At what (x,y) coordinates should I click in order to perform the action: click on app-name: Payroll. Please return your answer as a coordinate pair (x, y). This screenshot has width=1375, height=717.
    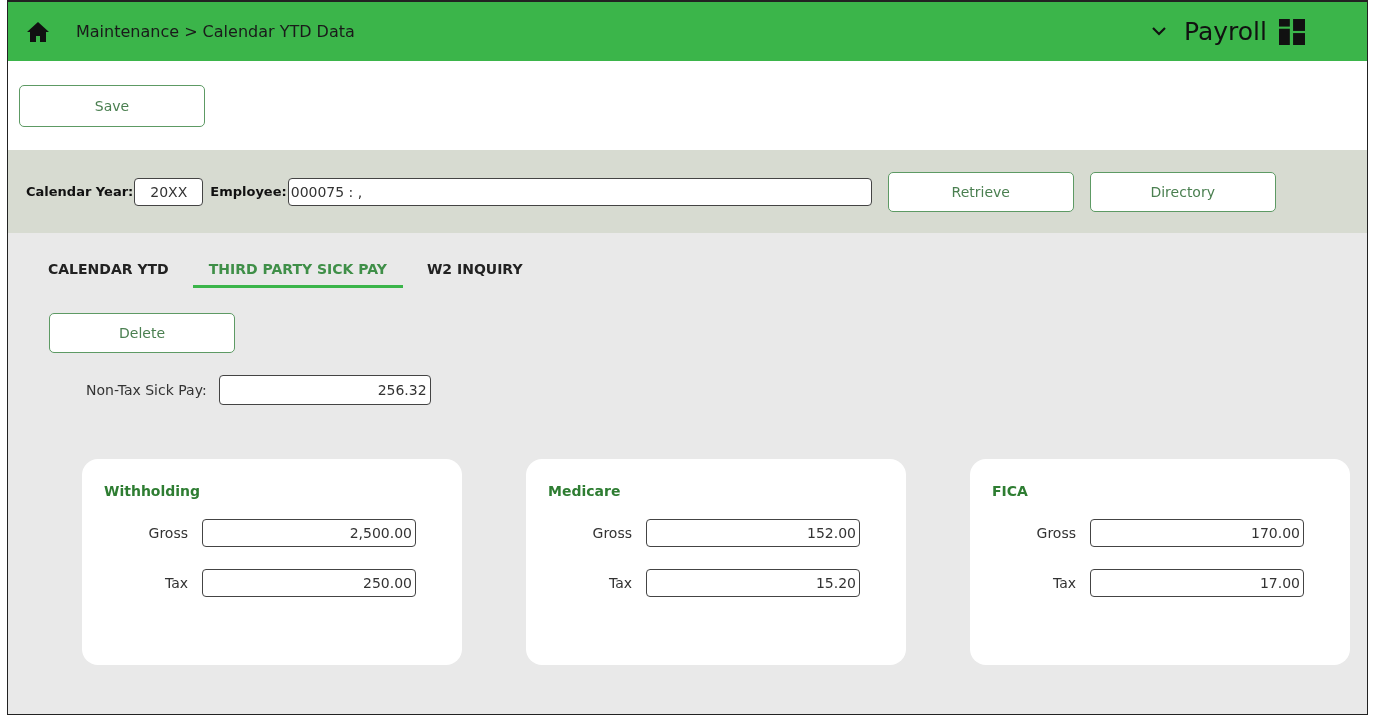
    Looking at the image, I should click on (1225, 31).